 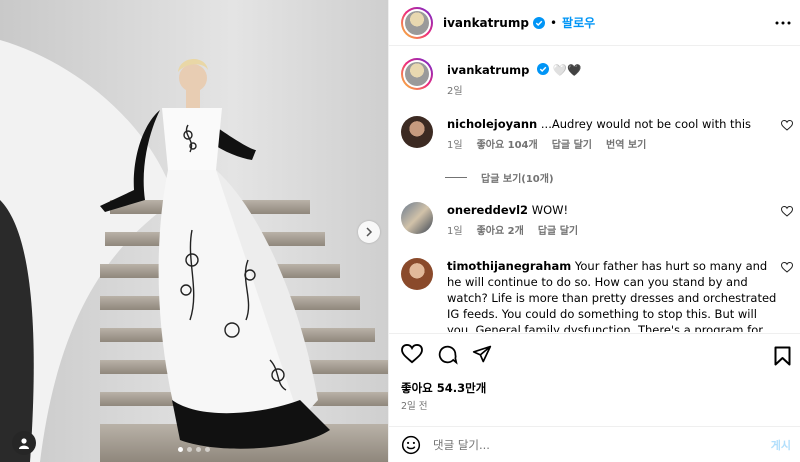 What do you see at coordinates (492, 124) in the screenshot?
I see `comment-username: nicholejoyann` at bounding box center [492, 124].